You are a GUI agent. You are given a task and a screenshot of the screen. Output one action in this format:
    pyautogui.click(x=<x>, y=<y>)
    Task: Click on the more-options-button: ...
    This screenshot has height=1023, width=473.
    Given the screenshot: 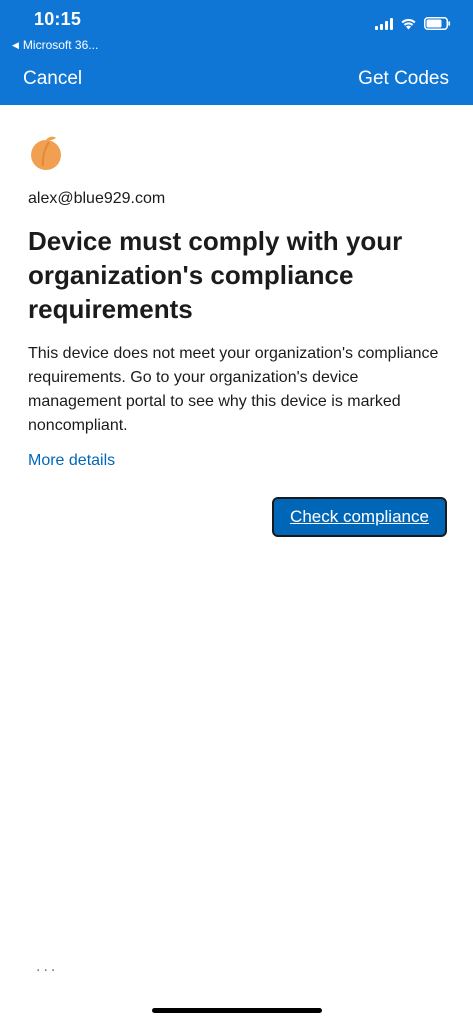 What is the action you would take?
    pyautogui.click(x=47, y=967)
    